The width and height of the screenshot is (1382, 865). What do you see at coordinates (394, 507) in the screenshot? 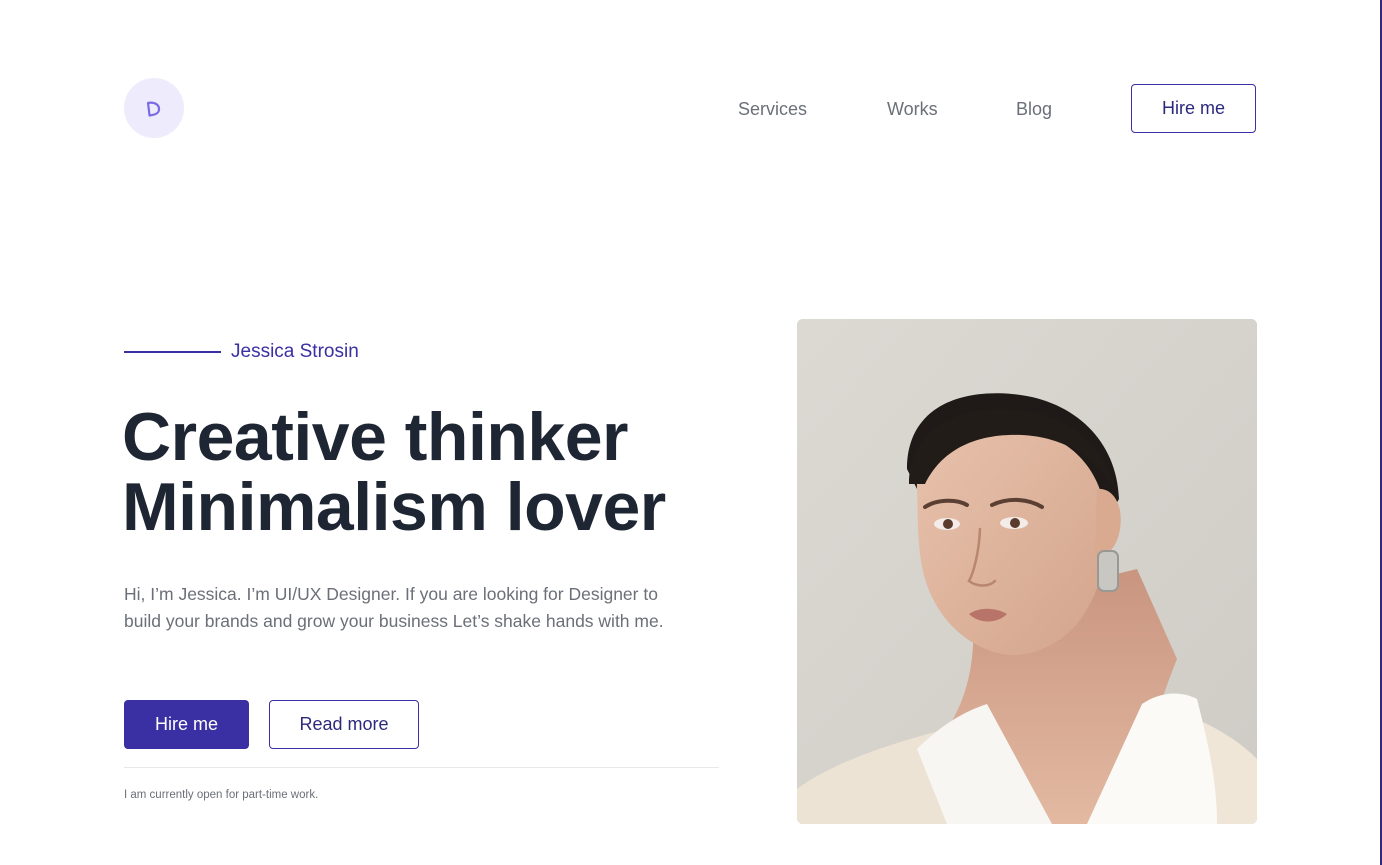
I see `headline-line-2: Minimalism lover` at bounding box center [394, 507].